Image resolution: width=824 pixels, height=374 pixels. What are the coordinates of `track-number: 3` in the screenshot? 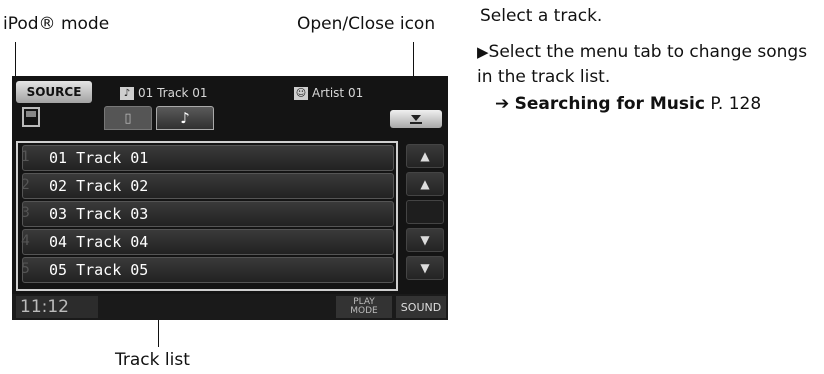 It's located at (25, 213).